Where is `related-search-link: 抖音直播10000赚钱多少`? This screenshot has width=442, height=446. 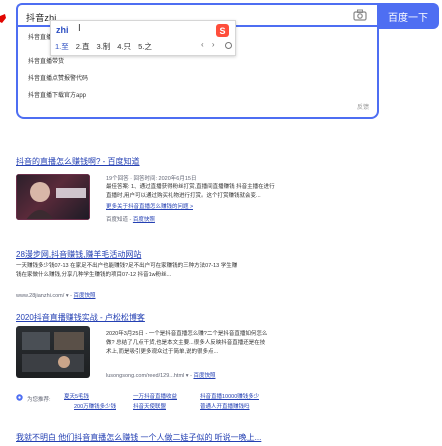 related-search-link: 抖音直播10000赚钱多少 is located at coordinates (229, 397).